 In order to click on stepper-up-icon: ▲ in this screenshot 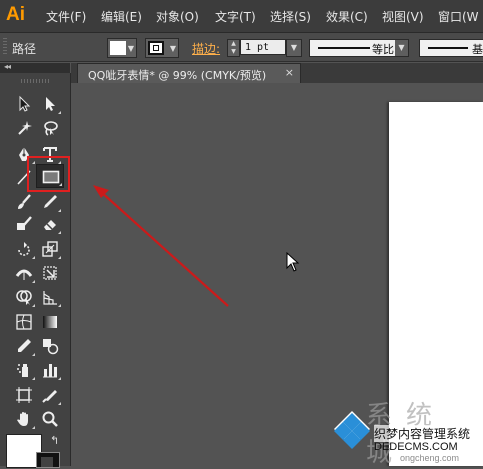, I will do `click(233, 44)`.